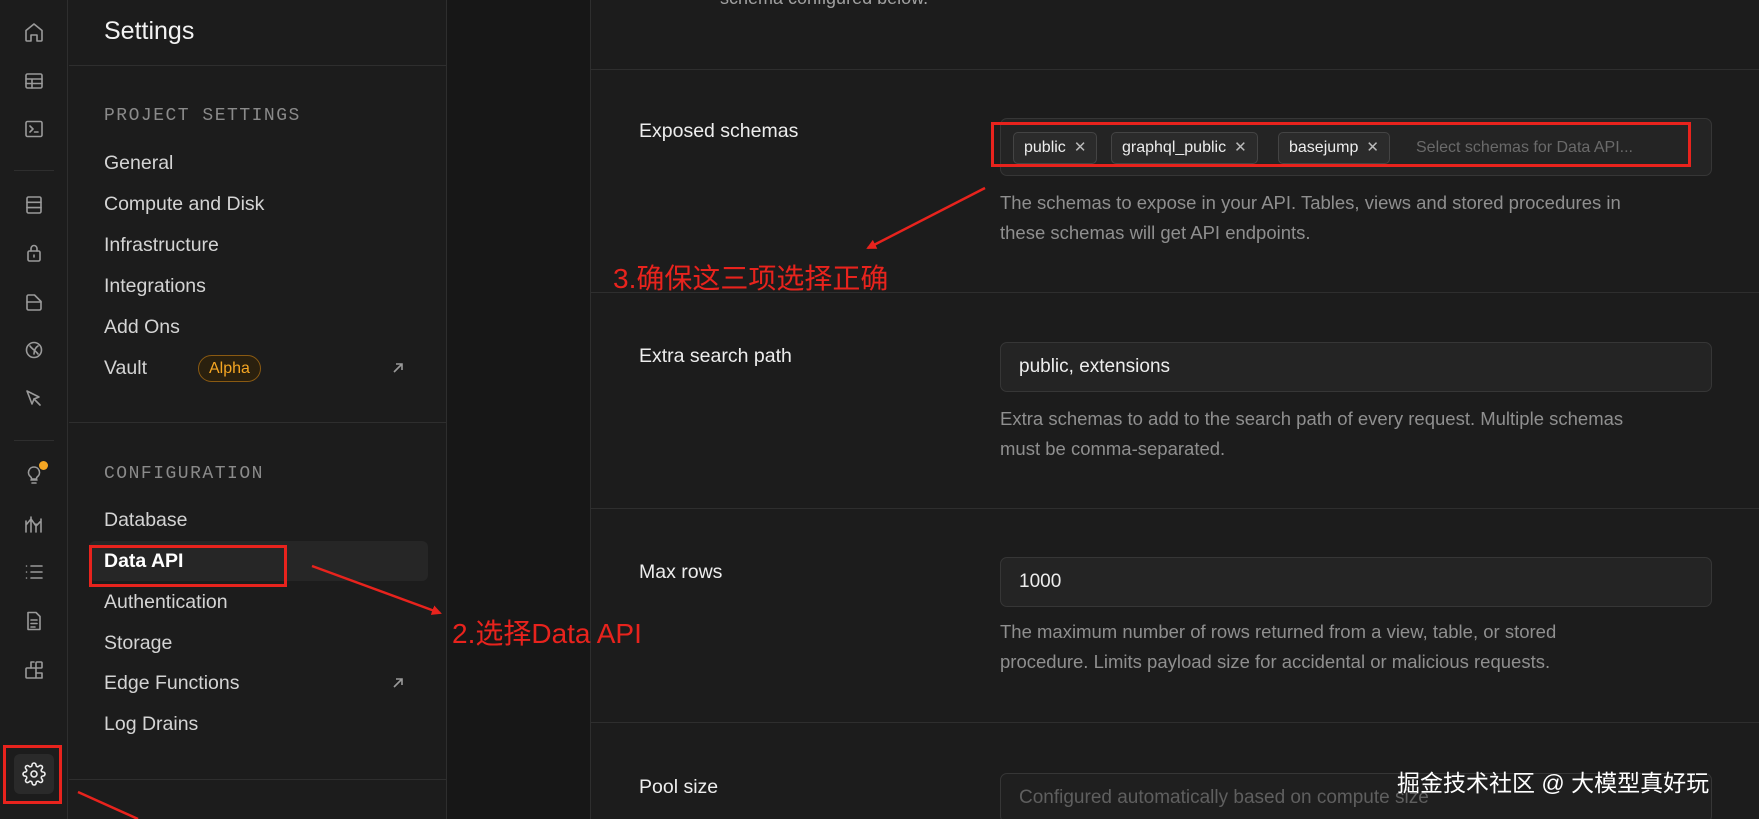 This screenshot has width=1759, height=819. I want to click on integrations-icon, so click(34, 670).